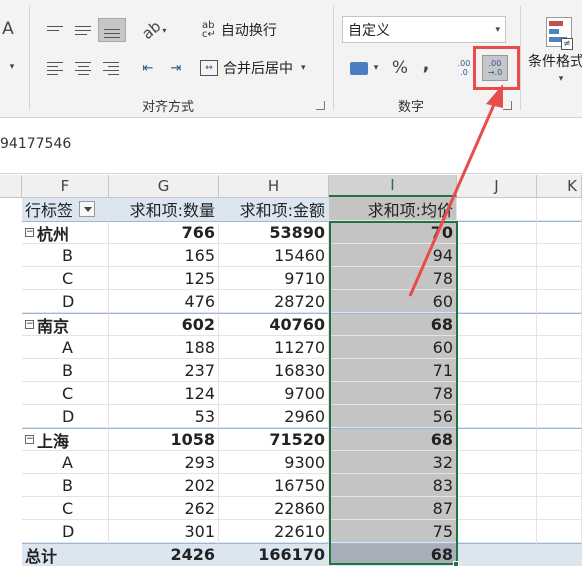 The image size is (582, 584). I want to click on amount-cell: 22860, so click(274, 508).